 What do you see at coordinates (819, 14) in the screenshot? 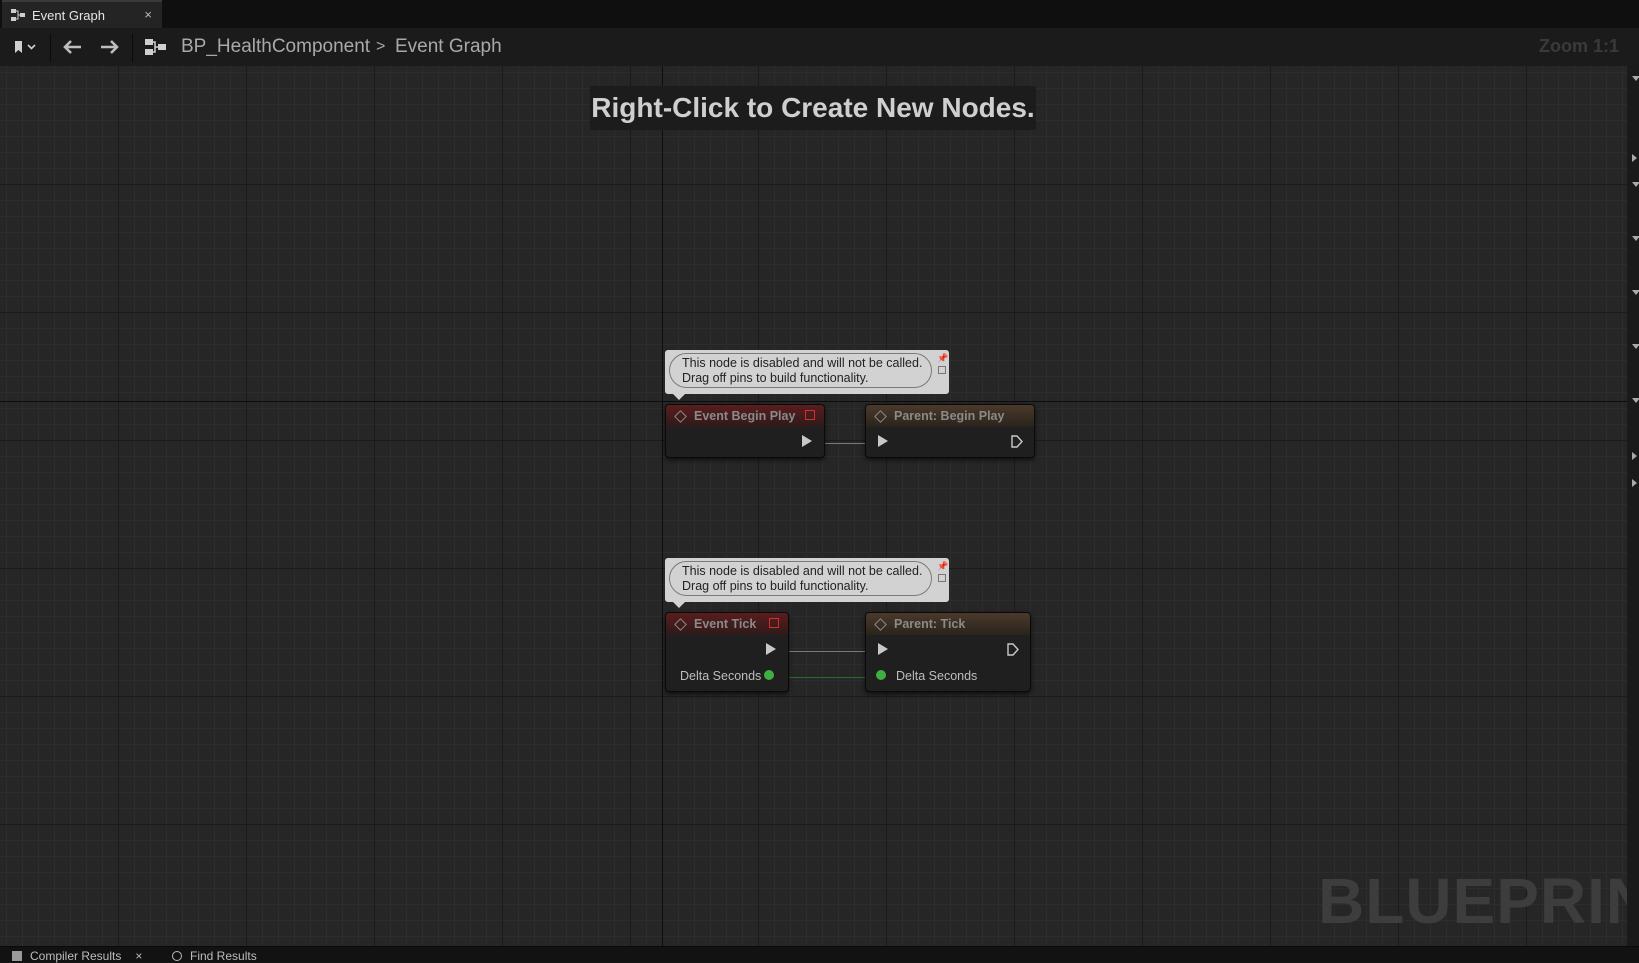
I see `document-tab-bar: Event Graph ×` at bounding box center [819, 14].